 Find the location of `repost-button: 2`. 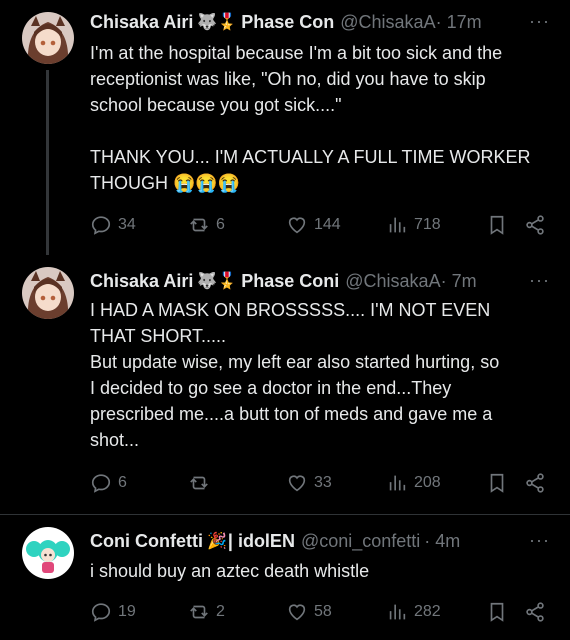

repost-button: 2 is located at coordinates (206, 612).